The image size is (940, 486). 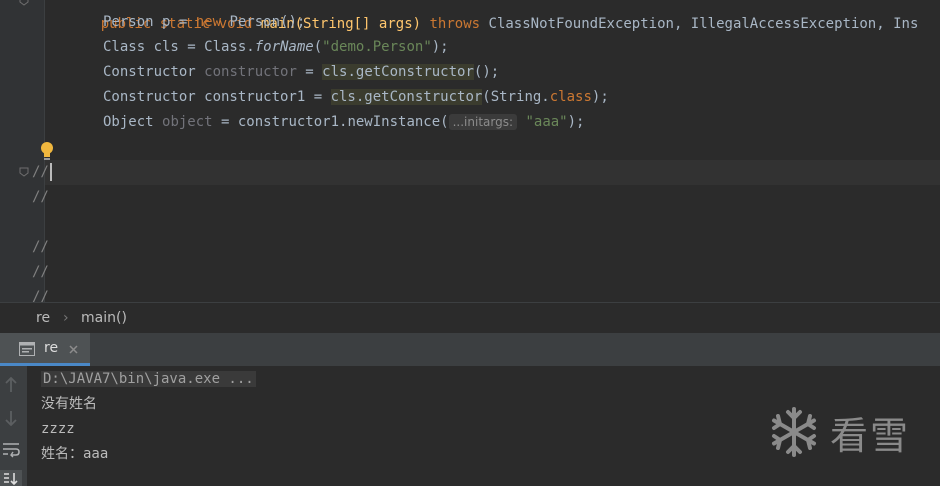 I want to click on console-line: zzzz, so click(x=58, y=429).